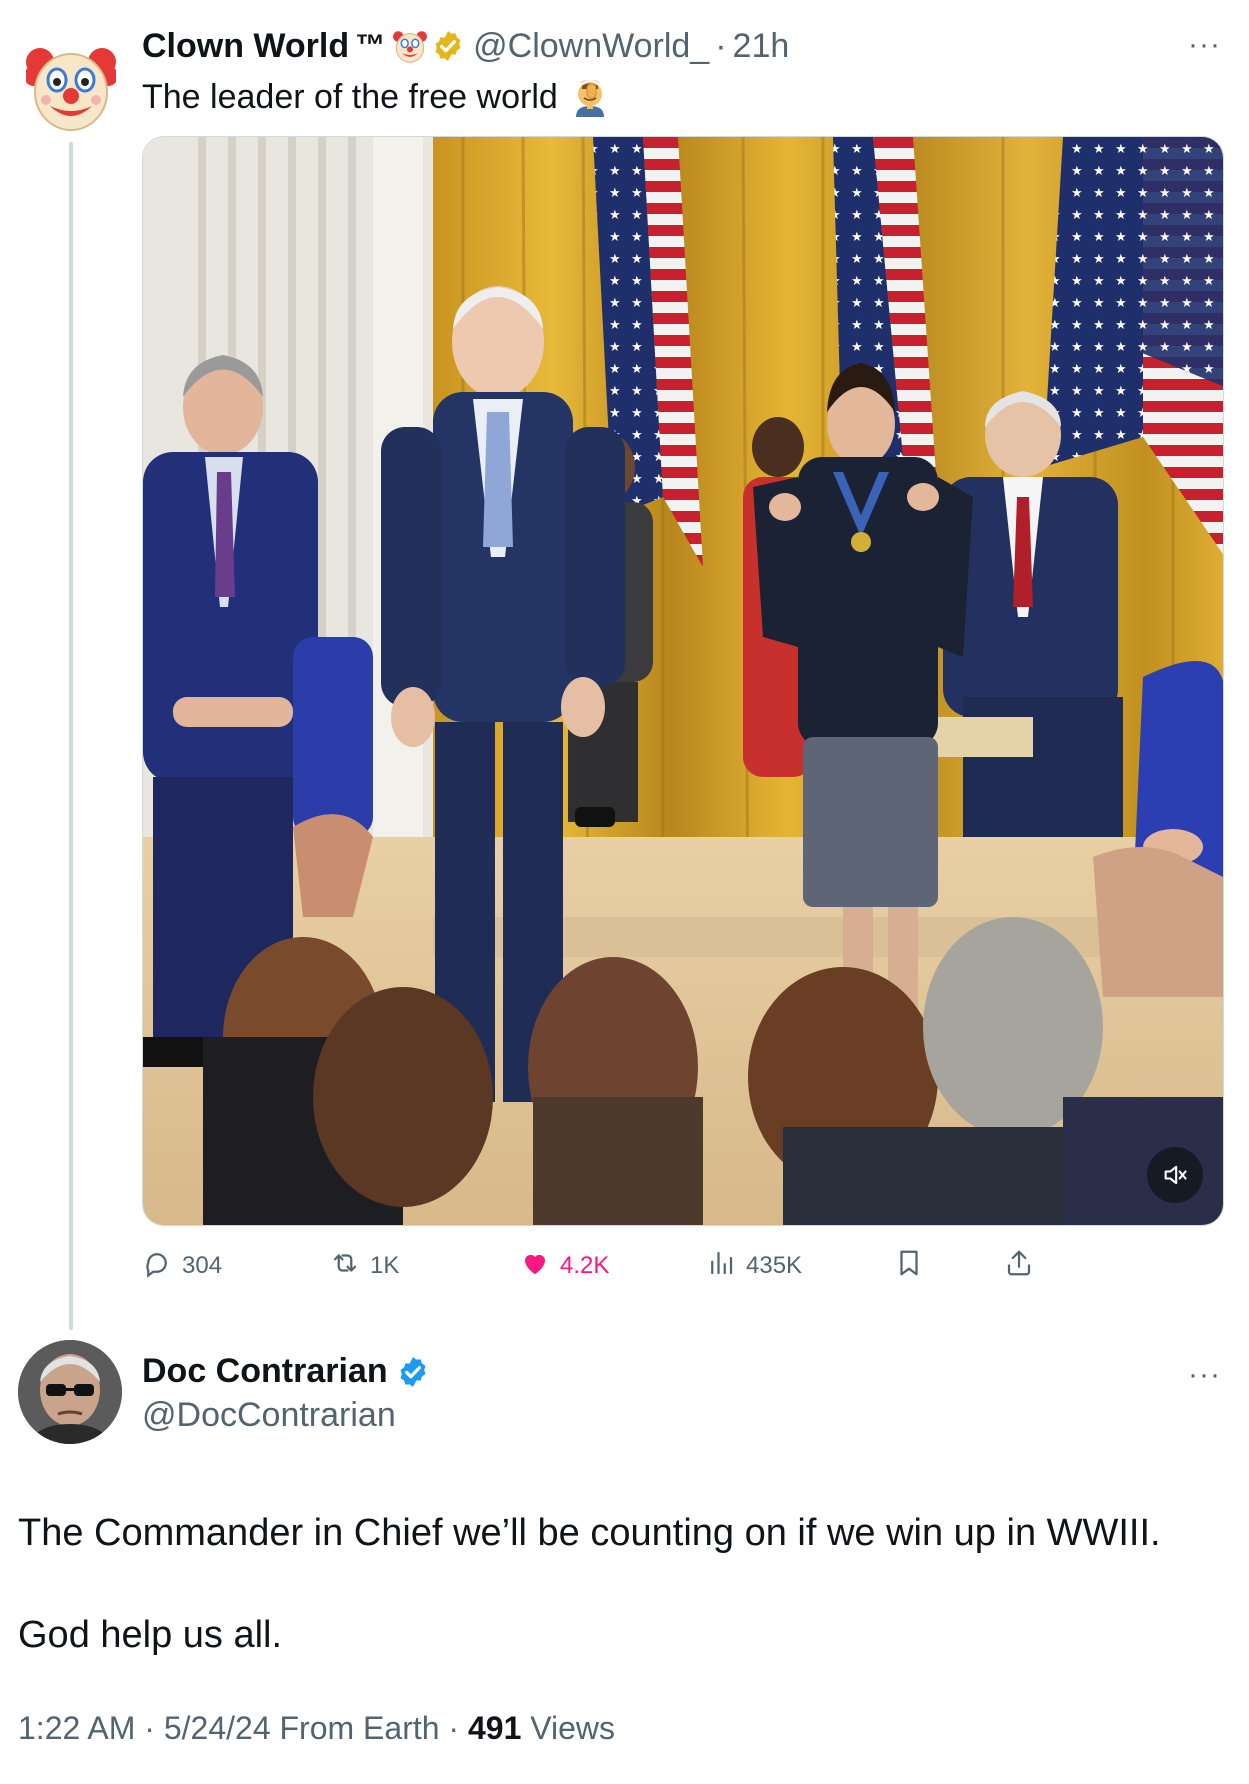  I want to click on share-button, so click(1024, 1266).